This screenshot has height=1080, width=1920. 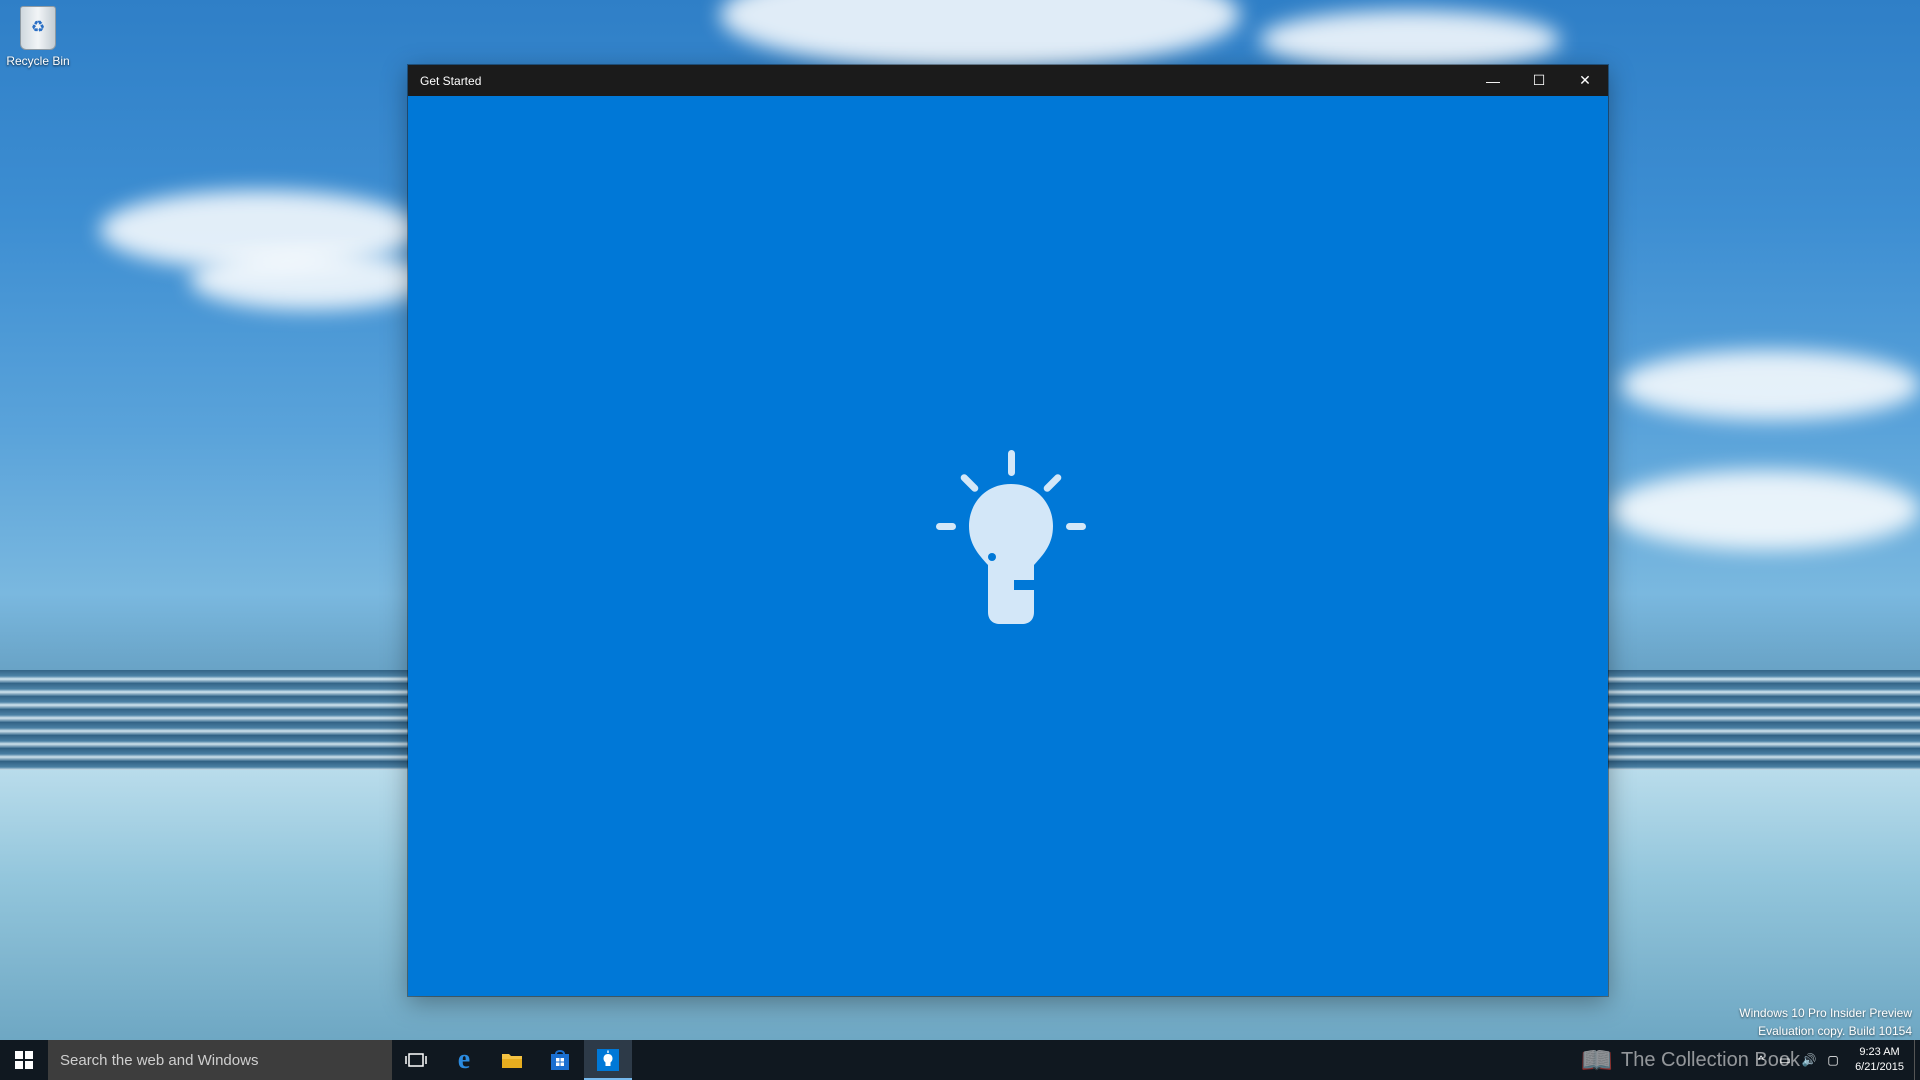 I want to click on recycle-bin-icon: ♻, so click(x=38, y=28).